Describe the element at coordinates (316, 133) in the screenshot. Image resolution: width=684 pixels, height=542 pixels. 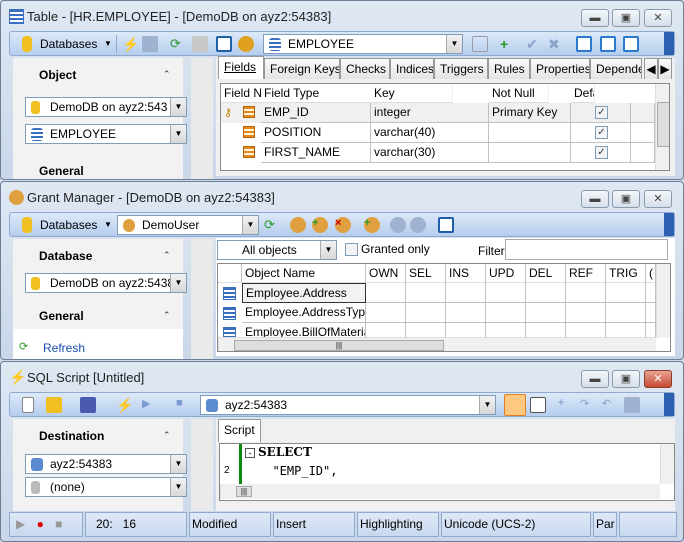
I see `field-name: POSITION` at that location.